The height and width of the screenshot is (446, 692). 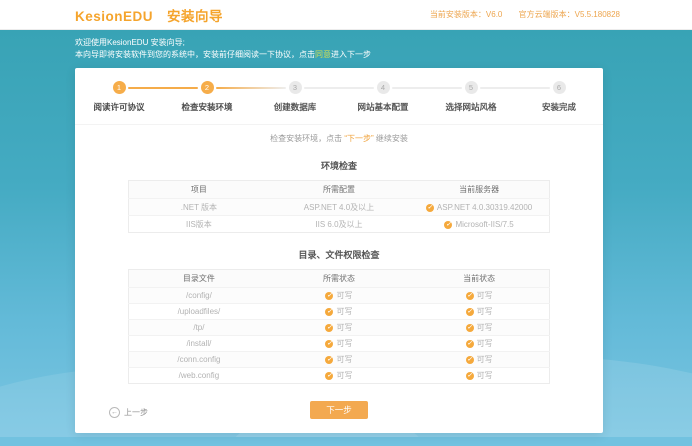 I want to click on step-3-label: 创建数据库, so click(x=295, y=107).